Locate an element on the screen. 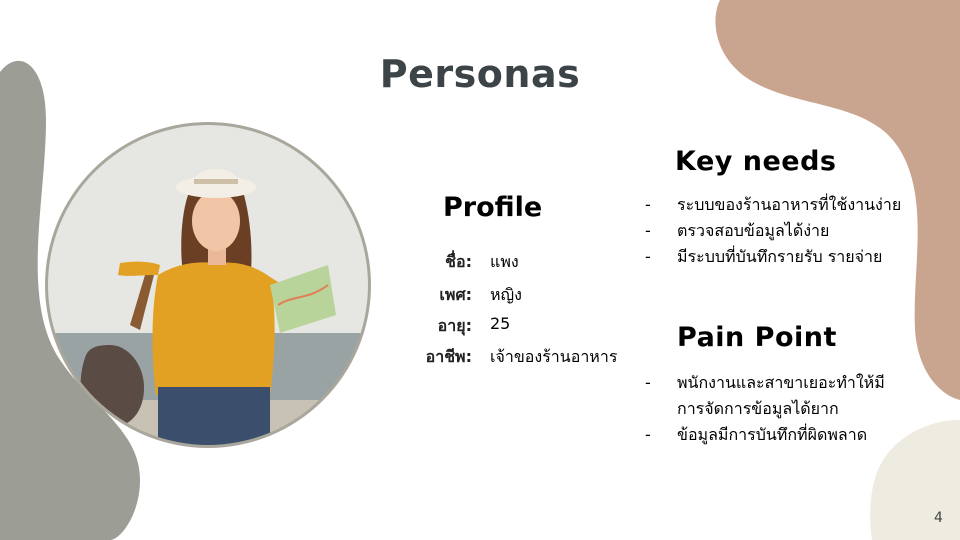 The width and height of the screenshot is (960, 540). age-value: 25 is located at coordinates (500, 323).